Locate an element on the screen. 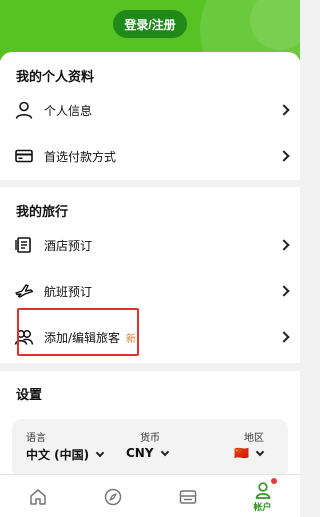 The height and width of the screenshot is (517, 320). bookings-icon is located at coordinates (187, 496).